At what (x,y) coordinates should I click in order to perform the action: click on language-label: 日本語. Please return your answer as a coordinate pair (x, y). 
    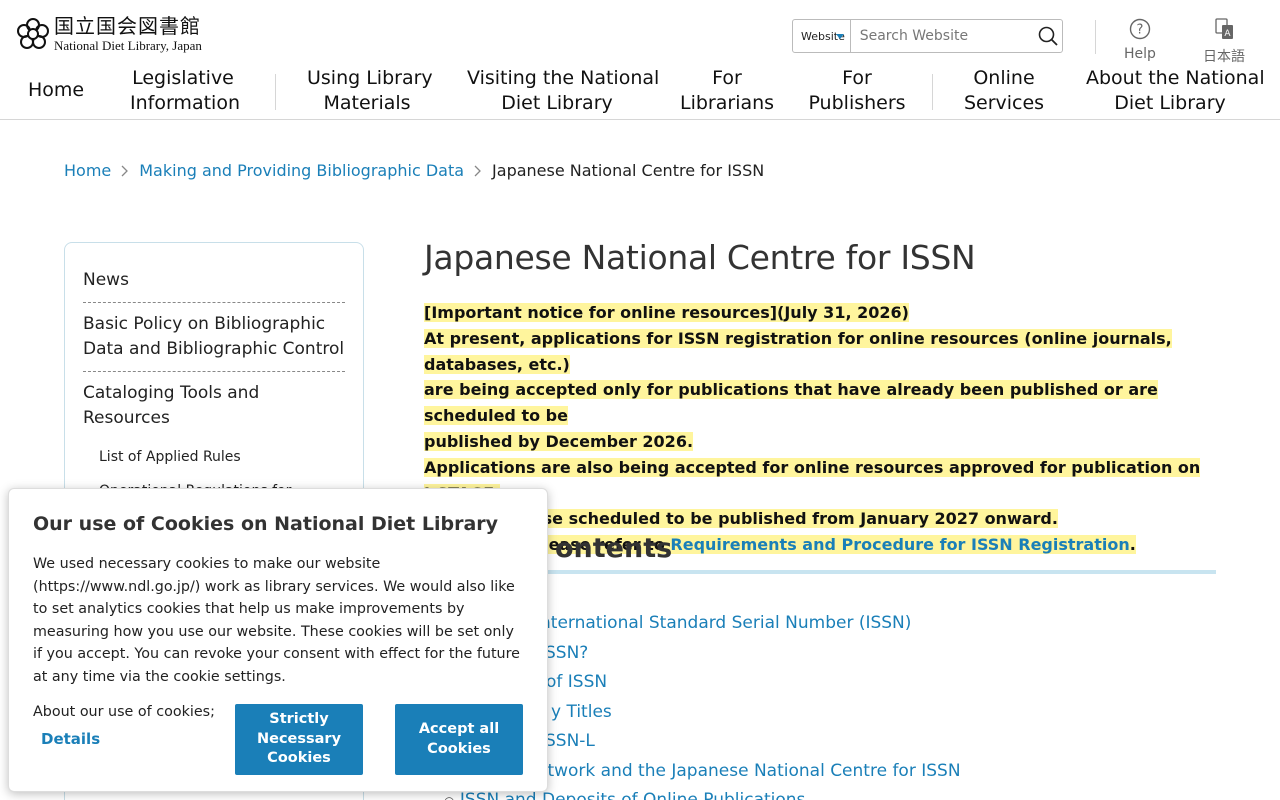
    Looking at the image, I should click on (1224, 57).